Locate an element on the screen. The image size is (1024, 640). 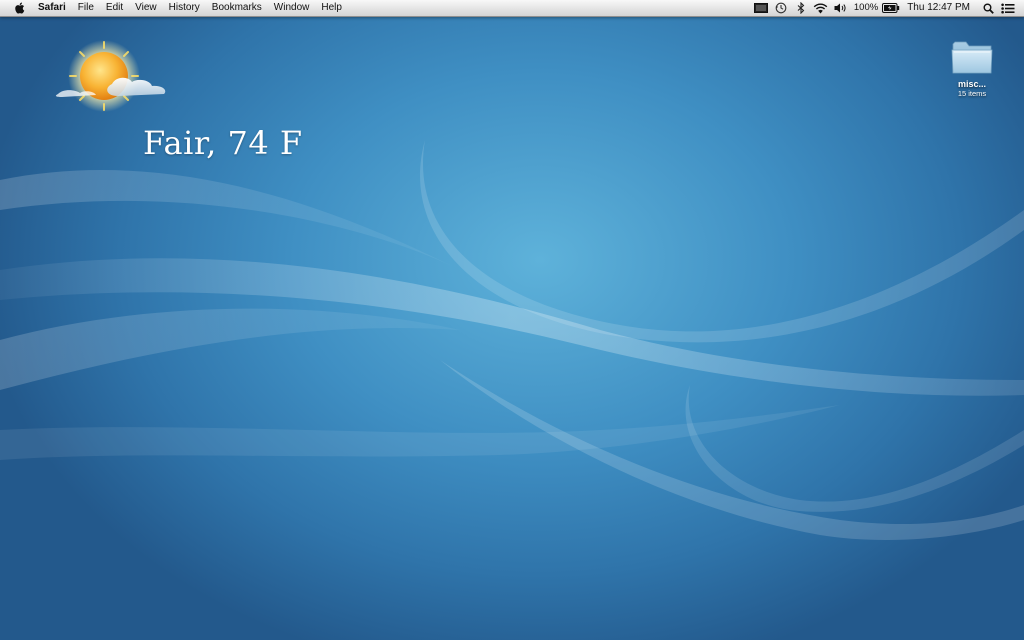
time-machine-icon is located at coordinates (781, 8).